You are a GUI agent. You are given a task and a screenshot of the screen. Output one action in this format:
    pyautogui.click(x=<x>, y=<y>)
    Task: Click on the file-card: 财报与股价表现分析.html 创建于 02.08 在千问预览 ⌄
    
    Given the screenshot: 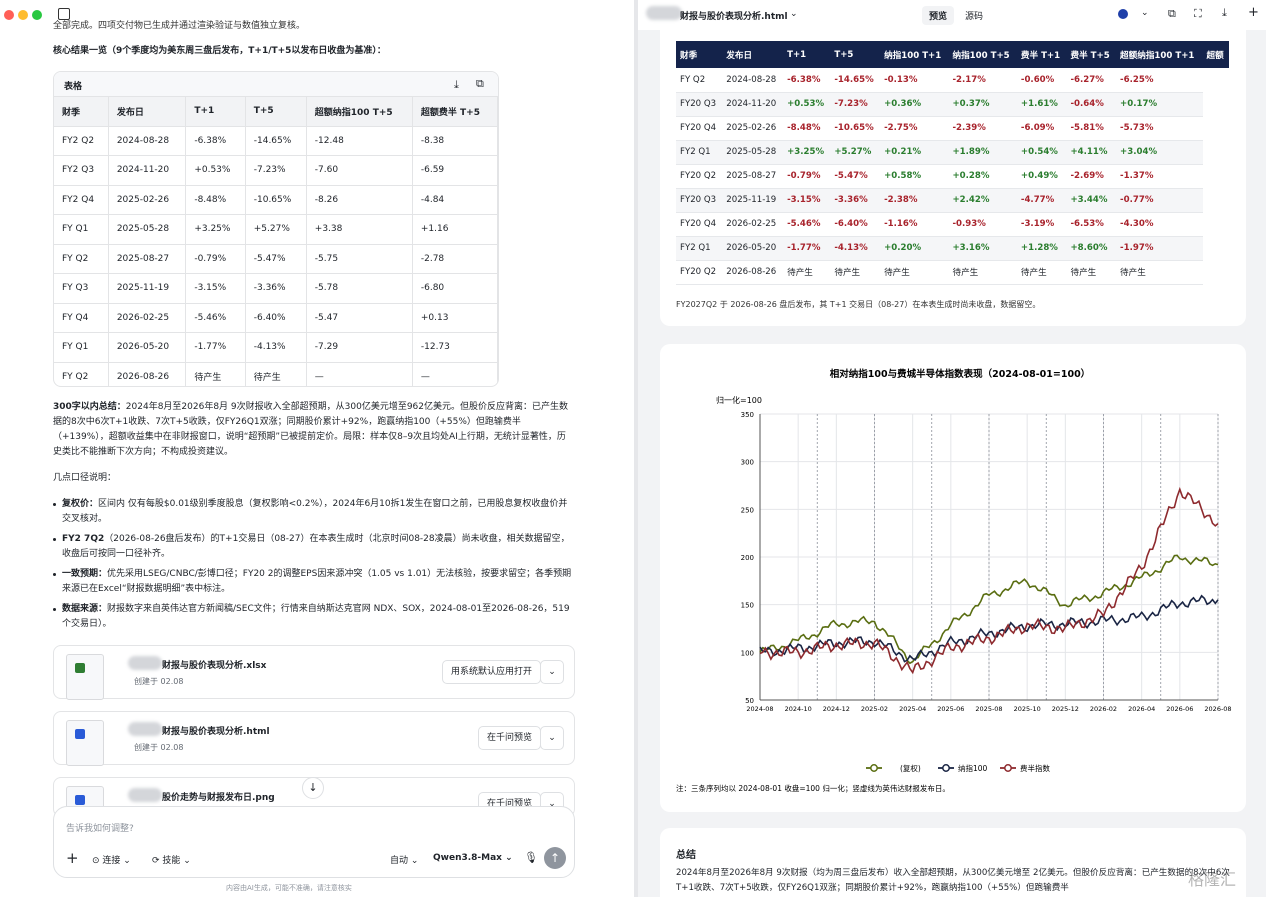 What is the action you would take?
    pyautogui.click(x=314, y=738)
    